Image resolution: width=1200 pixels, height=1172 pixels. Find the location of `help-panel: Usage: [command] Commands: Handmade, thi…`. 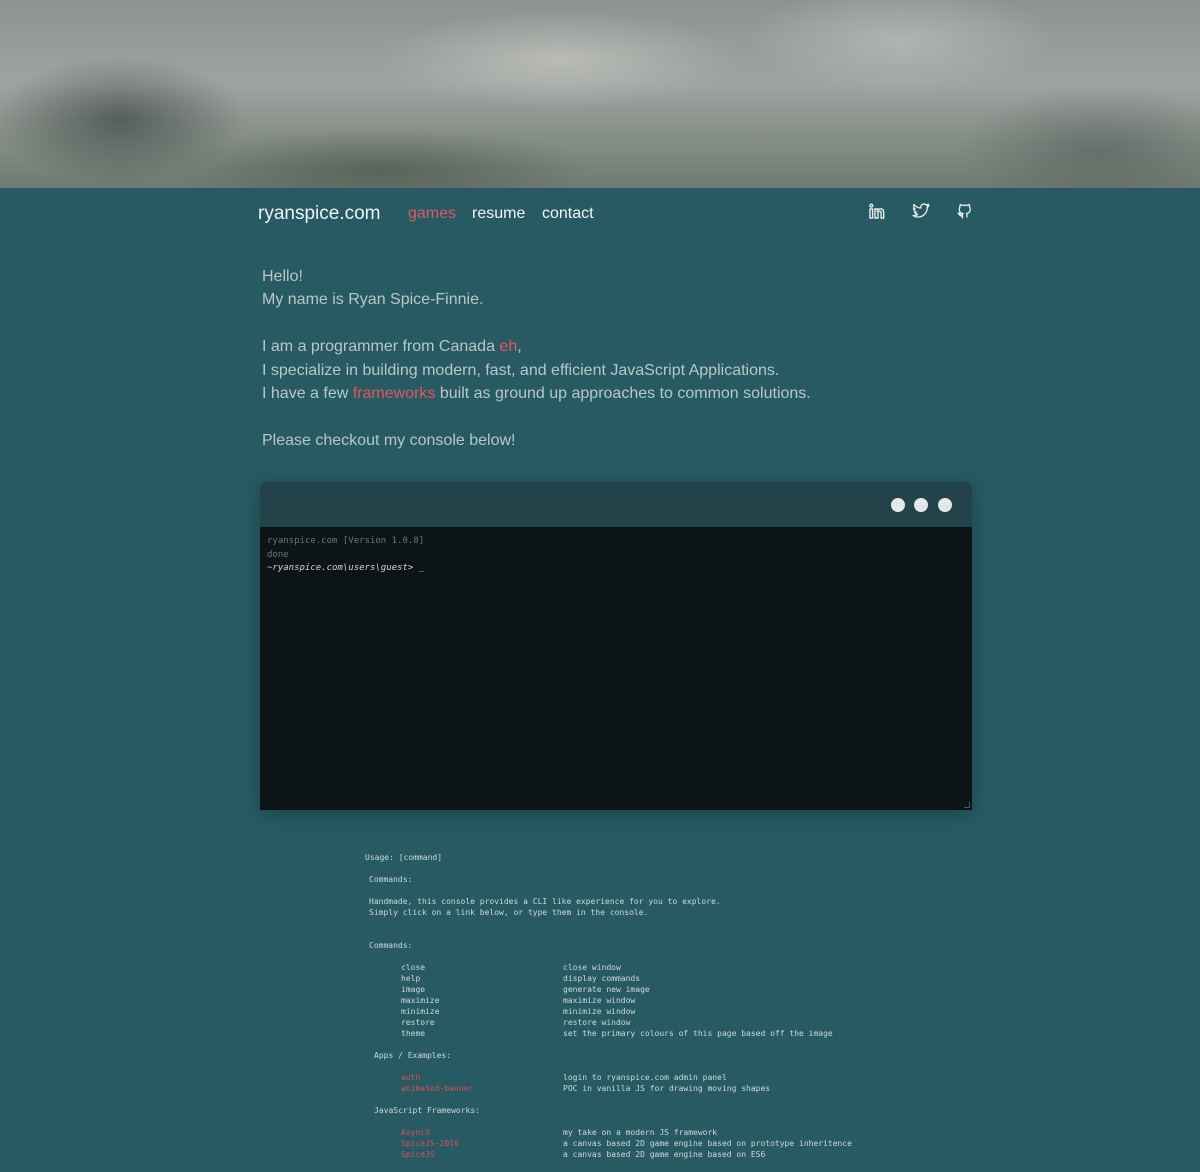

help-panel: Usage: [command] Commands: Handmade, thi… is located at coordinates (625, 1006).